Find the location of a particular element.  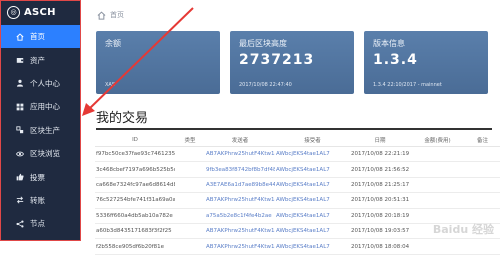

sidebar-item-label: 首页 is located at coordinates (37, 37).